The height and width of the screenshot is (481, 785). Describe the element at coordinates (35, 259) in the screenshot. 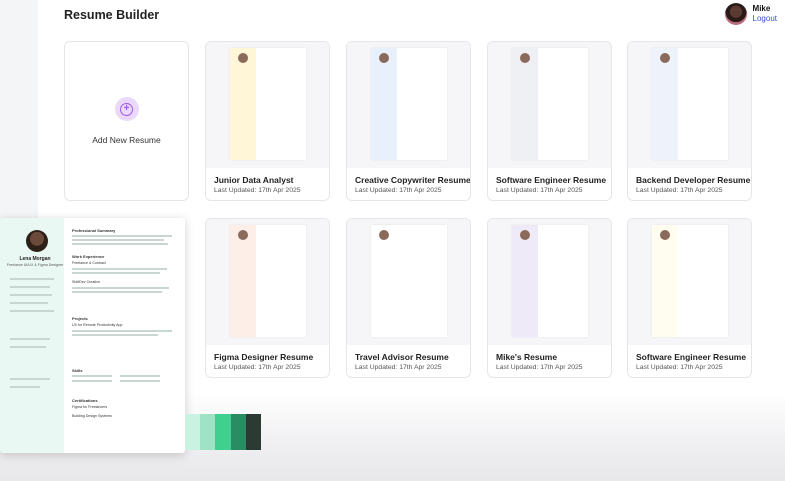

I see `preview-name: Lena Morgan` at that location.